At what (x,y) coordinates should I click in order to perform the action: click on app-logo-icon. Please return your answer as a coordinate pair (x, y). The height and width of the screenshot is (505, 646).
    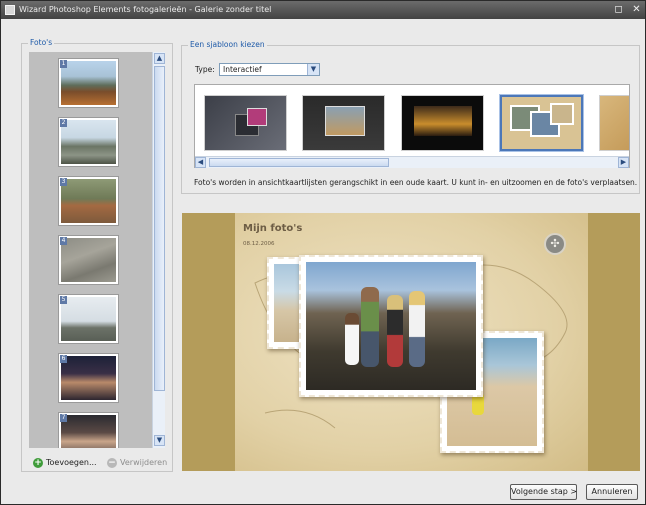
    Looking at the image, I should click on (10, 10).